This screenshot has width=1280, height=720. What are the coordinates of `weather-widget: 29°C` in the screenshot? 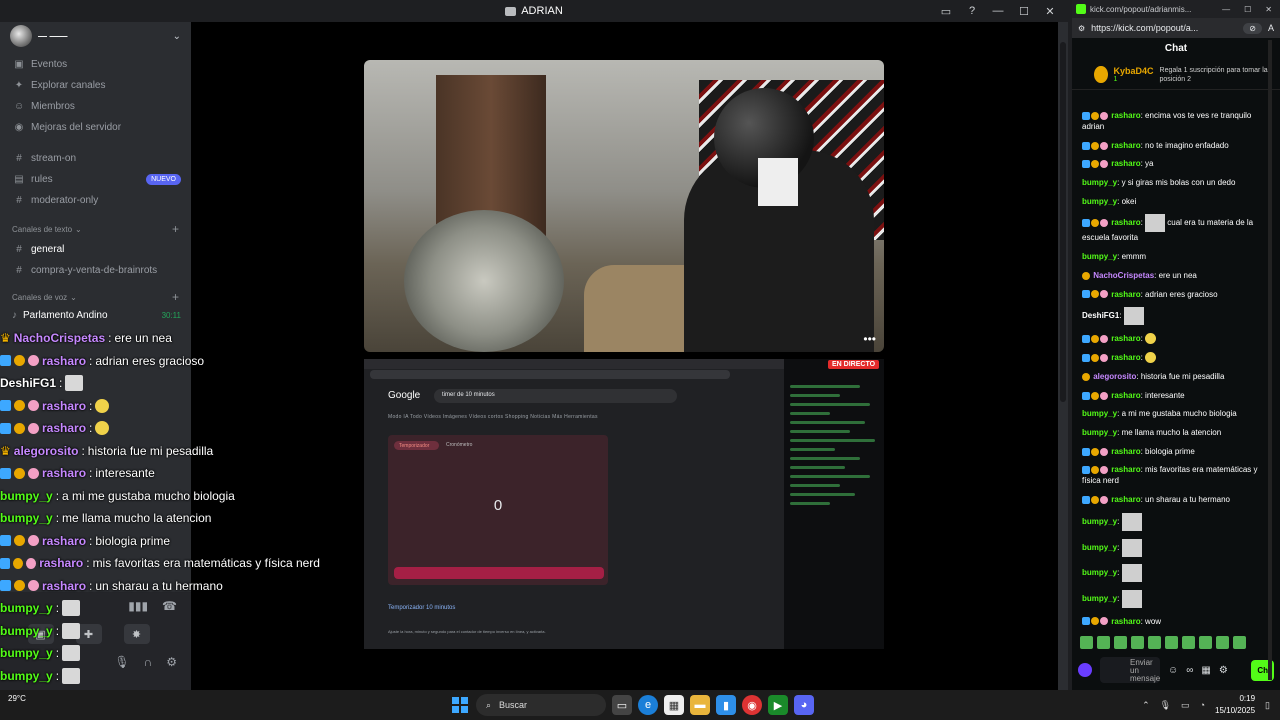 It's located at (17, 698).